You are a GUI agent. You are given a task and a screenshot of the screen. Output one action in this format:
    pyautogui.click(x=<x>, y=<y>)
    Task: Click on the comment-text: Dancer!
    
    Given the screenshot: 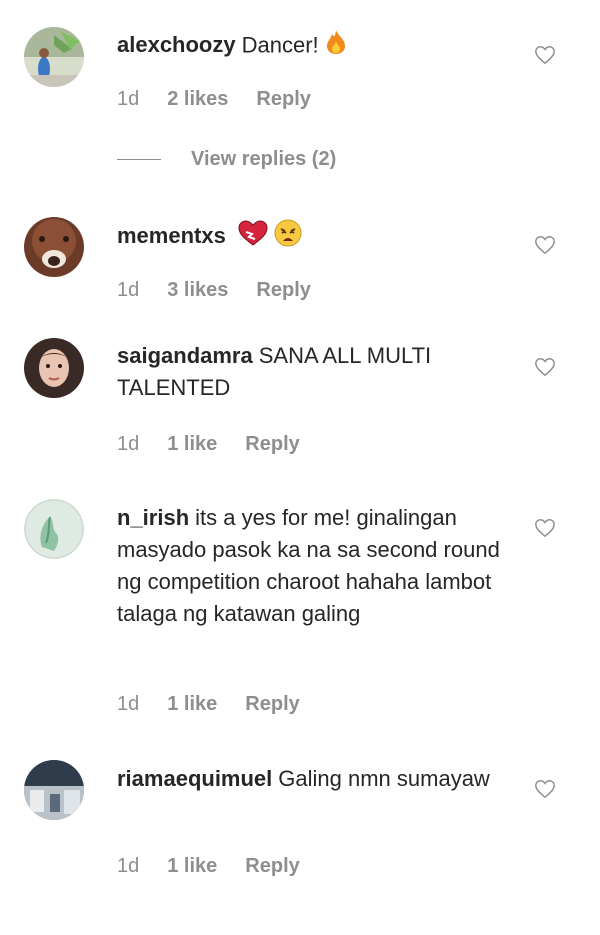 What is the action you would take?
    pyautogui.click(x=280, y=45)
    